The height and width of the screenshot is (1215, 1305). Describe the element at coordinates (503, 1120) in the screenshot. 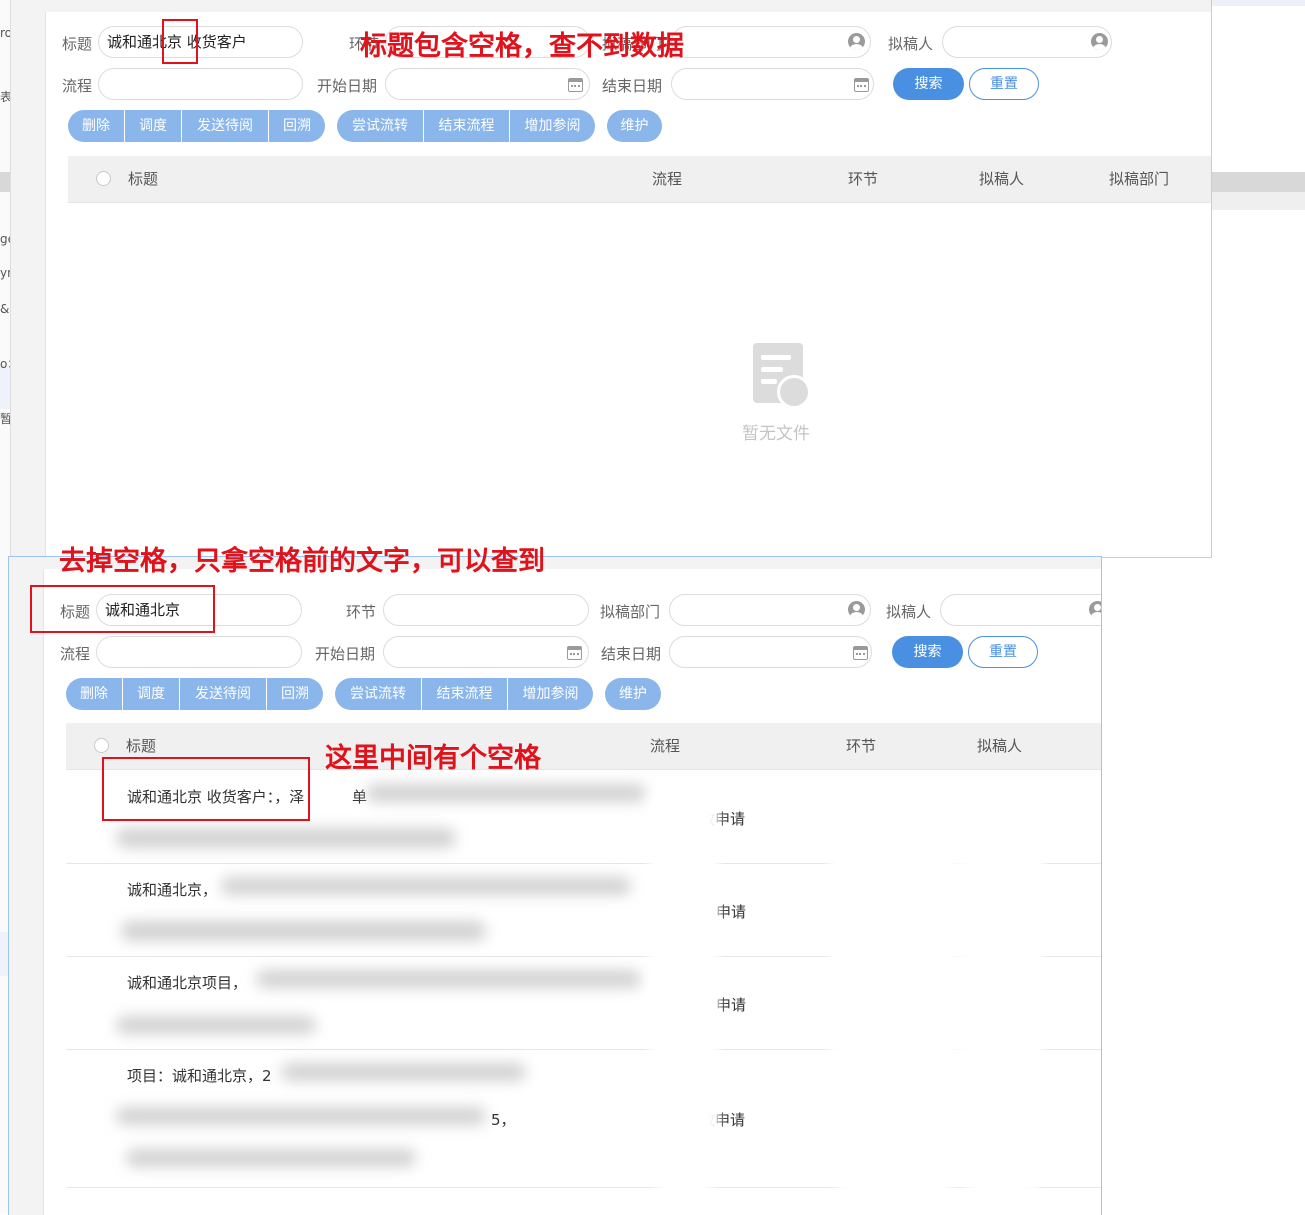

I see `row-title-extra: 5，` at that location.